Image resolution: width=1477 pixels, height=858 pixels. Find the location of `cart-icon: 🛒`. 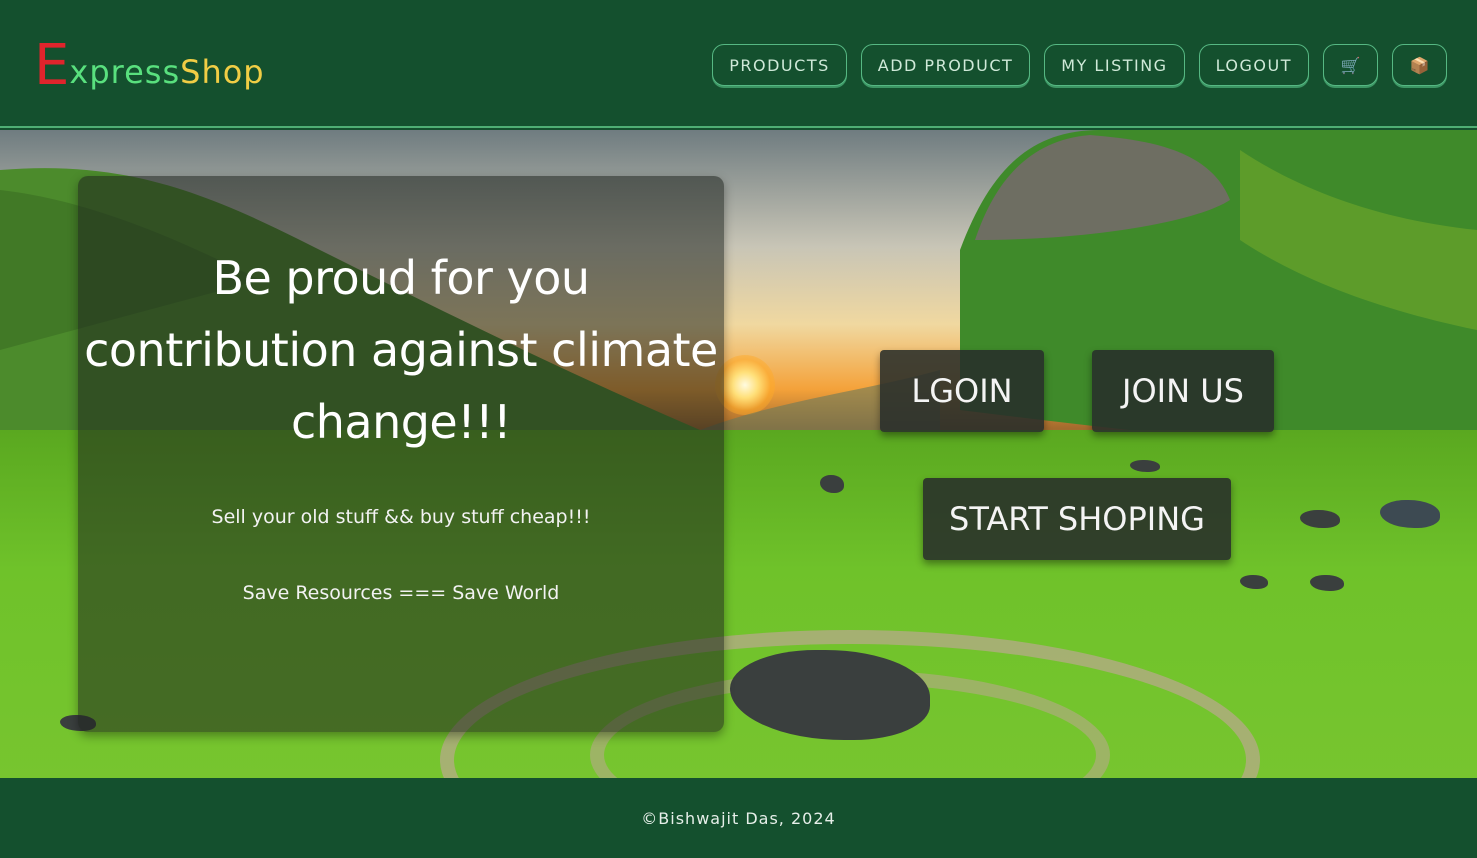

cart-icon: 🛒 is located at coordinates (1350, 65).